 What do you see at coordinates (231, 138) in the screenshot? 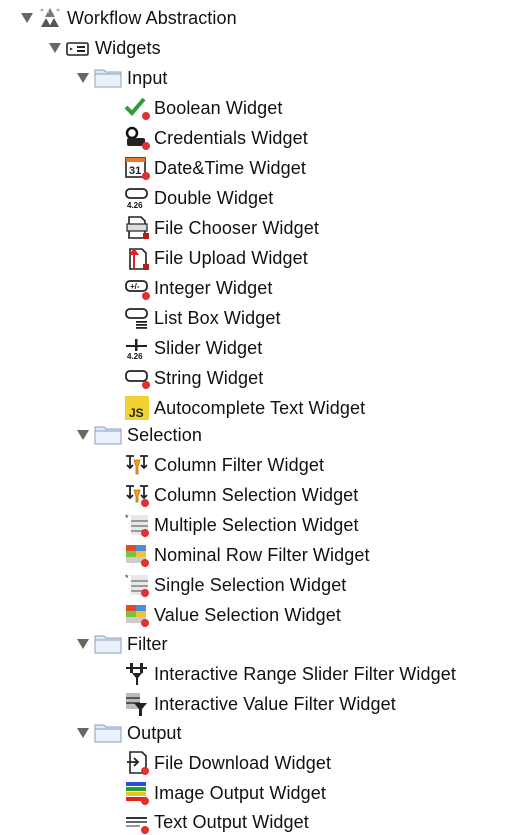
I see `tree-node-label: Credentials Widget` at bounding box center [231, 138].